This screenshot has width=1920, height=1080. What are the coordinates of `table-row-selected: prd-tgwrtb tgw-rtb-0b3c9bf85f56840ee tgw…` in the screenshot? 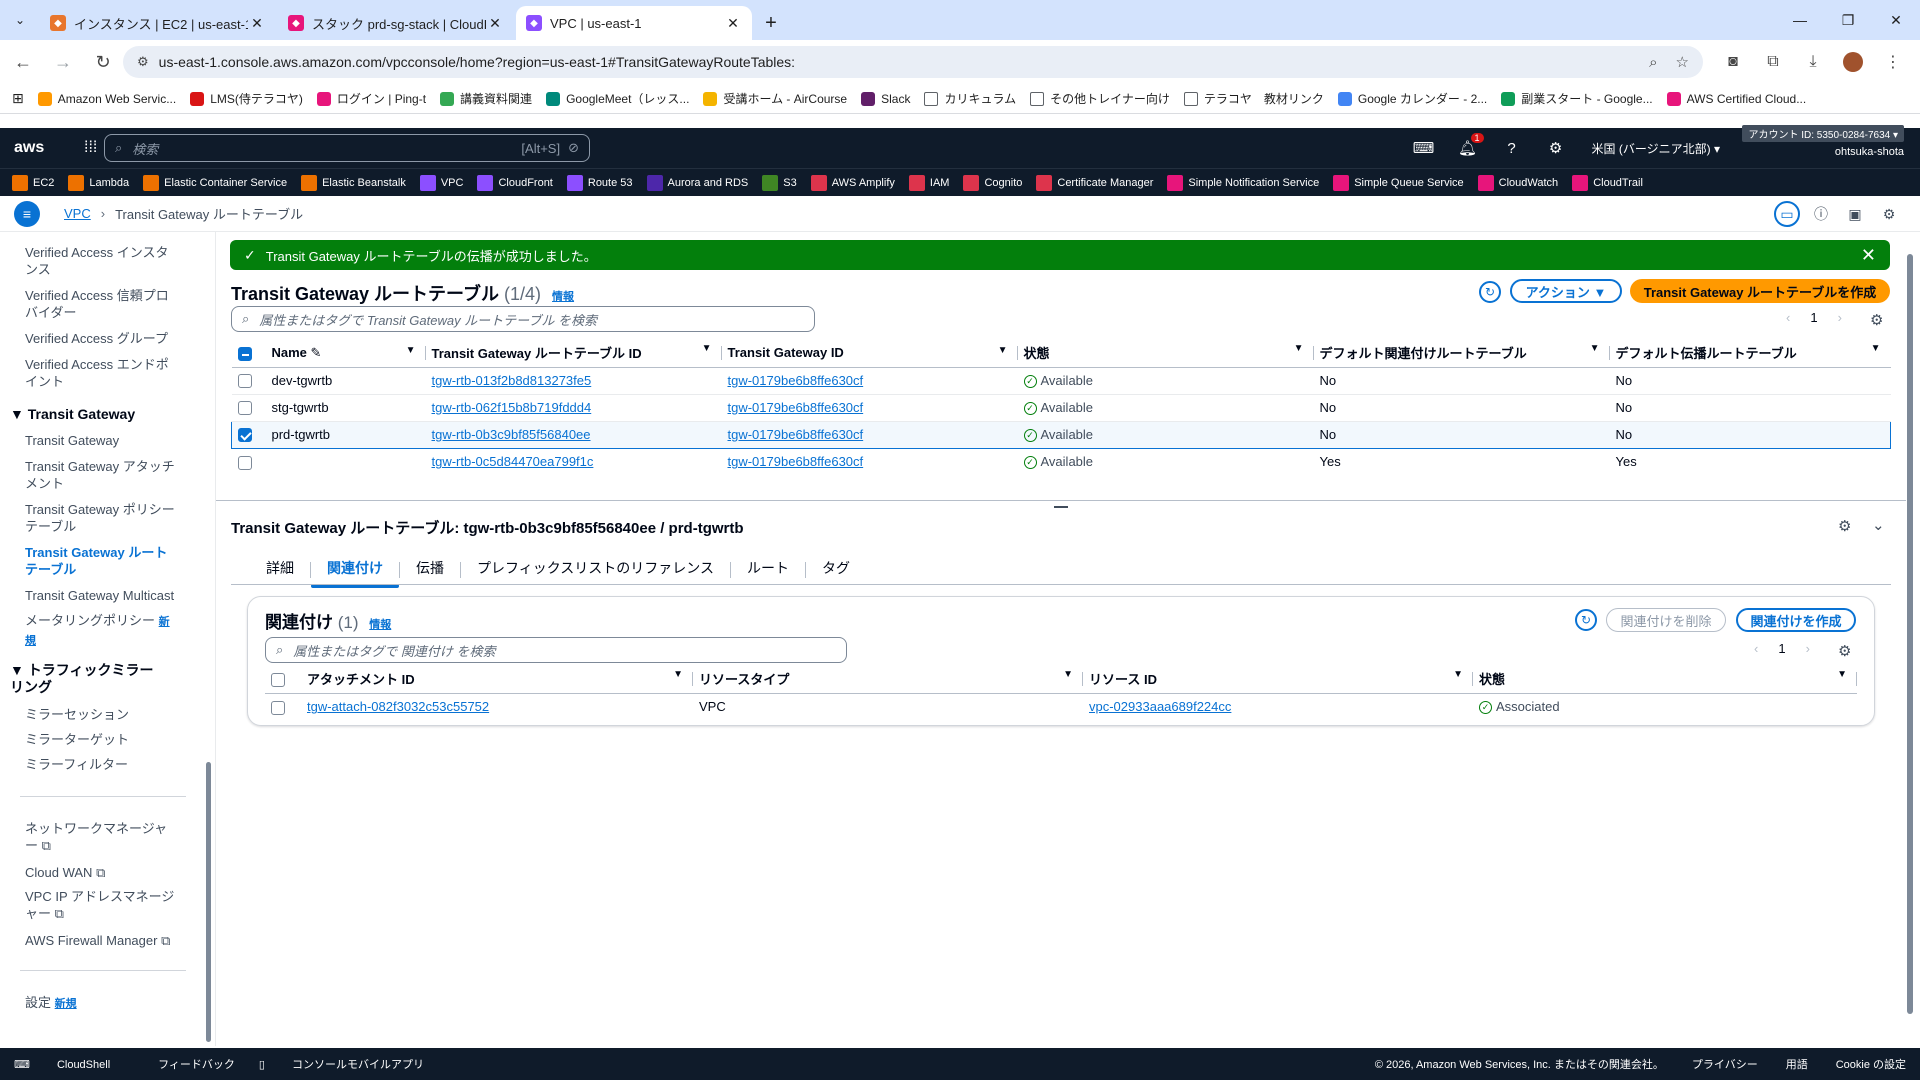 It's located at (1061, 434).